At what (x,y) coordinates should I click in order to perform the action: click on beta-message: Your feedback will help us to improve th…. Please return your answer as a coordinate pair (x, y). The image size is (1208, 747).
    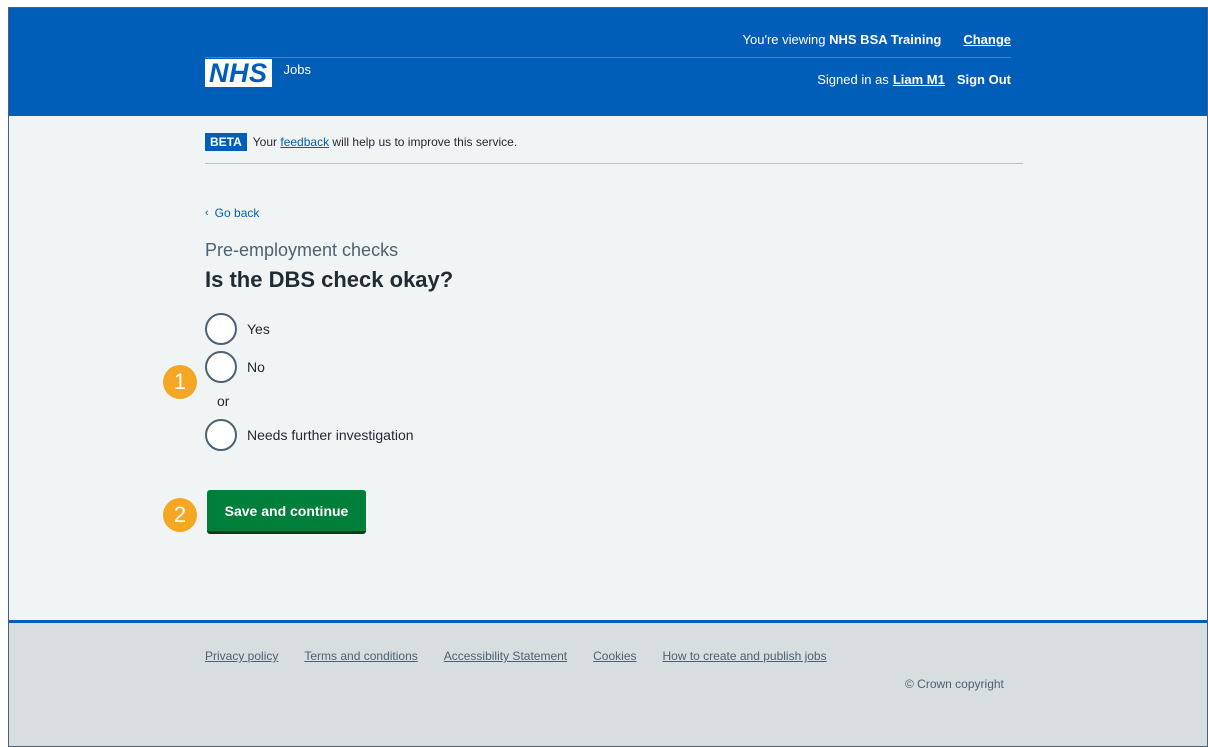
    Looking at the image, I should click on (385, 142).